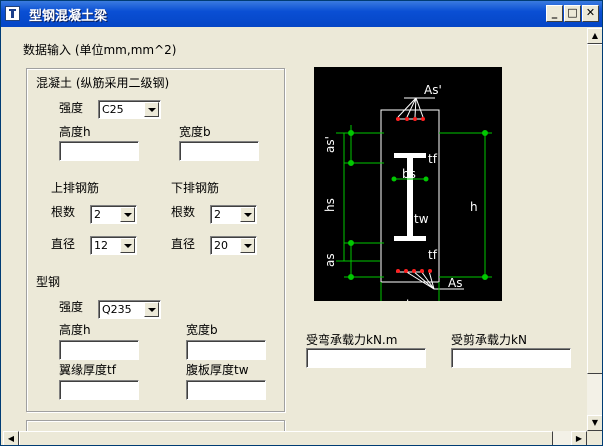  I want to click on top-count-label: 根数, so click(63, 212).